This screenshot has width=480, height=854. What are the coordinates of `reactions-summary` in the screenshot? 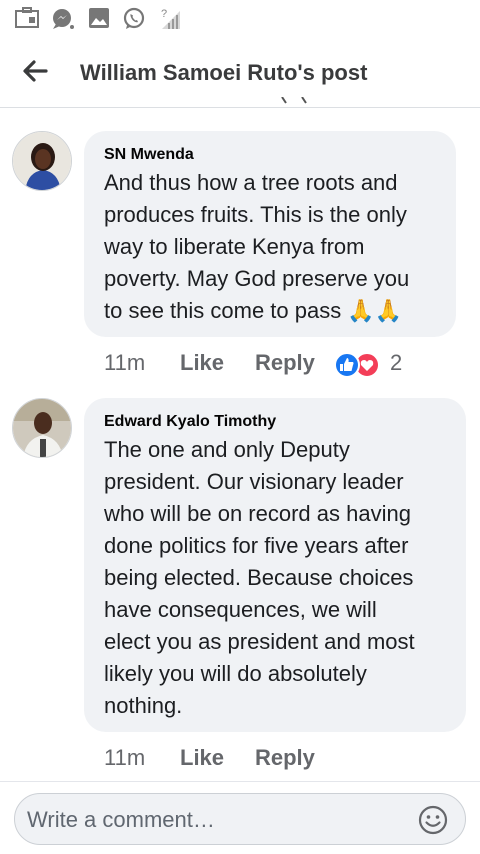 It's located at (357, 365).